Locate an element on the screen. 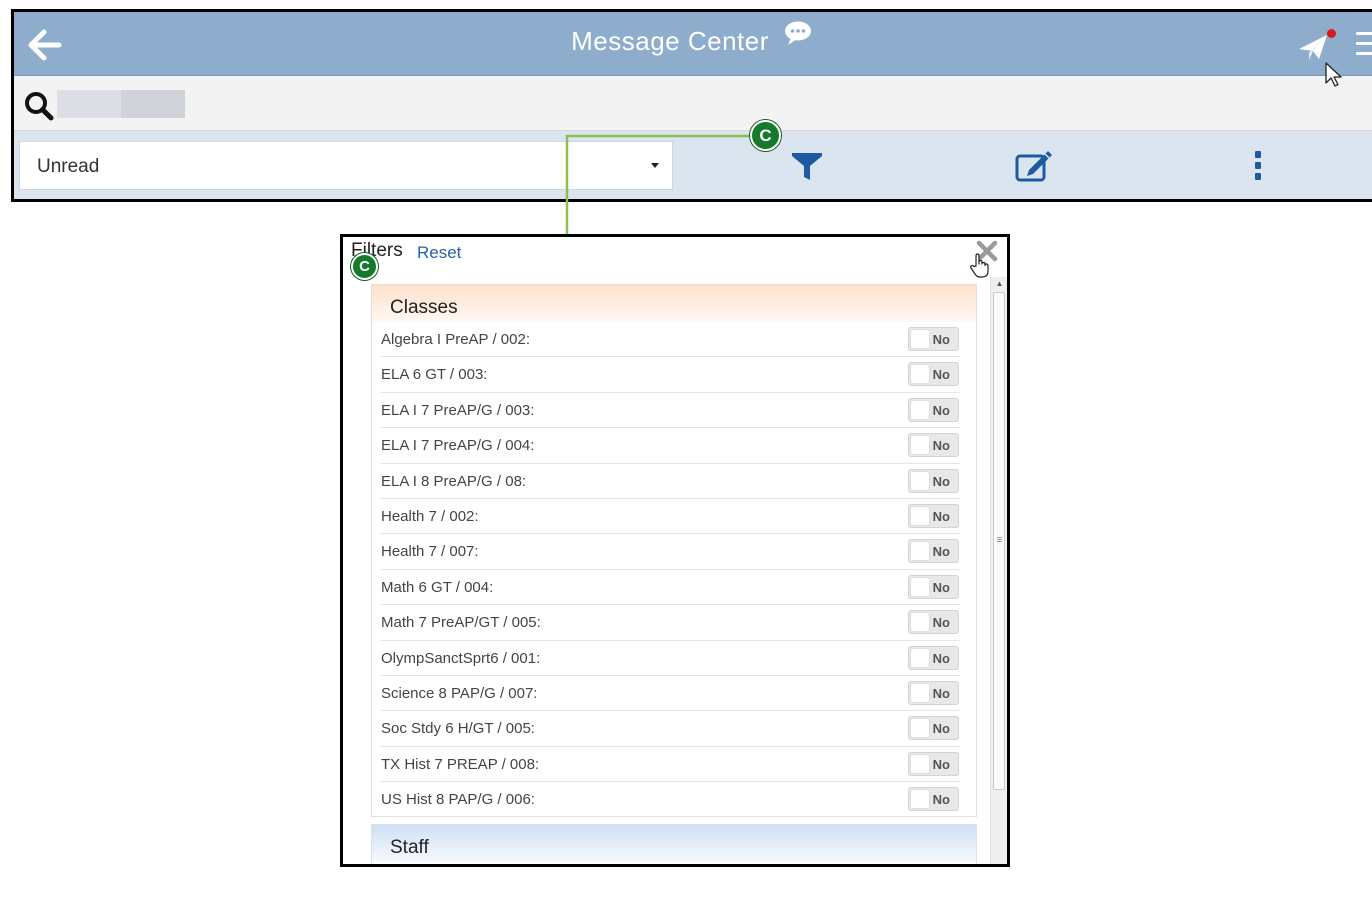 The height and width of the screenshot is (913, 1372). class-filter-row: OlympSanctSprt6 / 001: No is located at coordinates (670, 658).